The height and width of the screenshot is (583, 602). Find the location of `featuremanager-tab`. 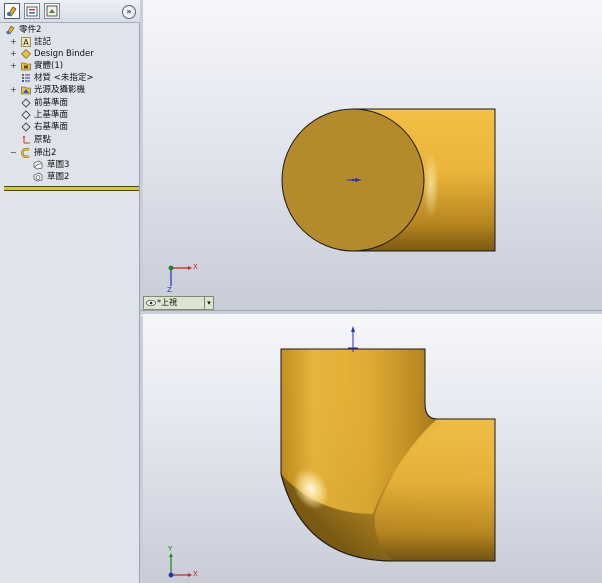

featuremanager-tab is located at coordinates (12, 11).